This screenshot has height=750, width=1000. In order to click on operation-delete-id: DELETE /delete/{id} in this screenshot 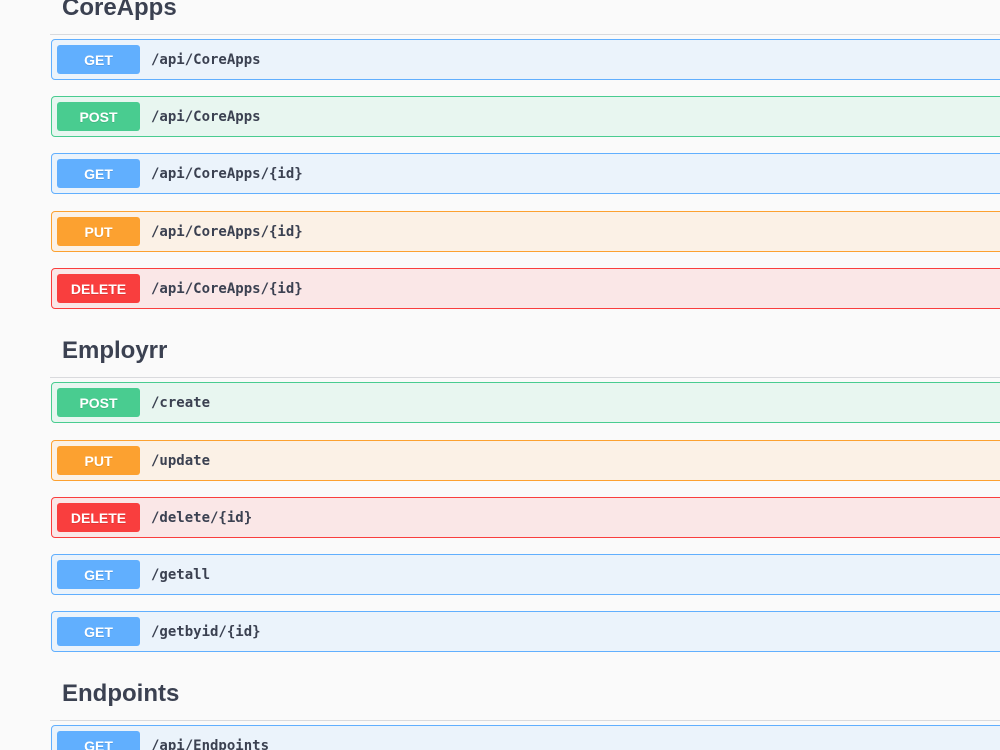, I will do `click(525, 517)`.